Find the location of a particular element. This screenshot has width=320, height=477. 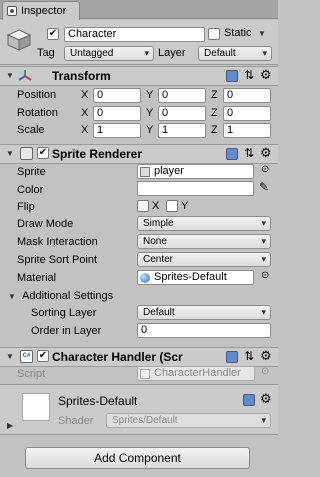

position-y-label: Y is located at coordinates (149, 95).